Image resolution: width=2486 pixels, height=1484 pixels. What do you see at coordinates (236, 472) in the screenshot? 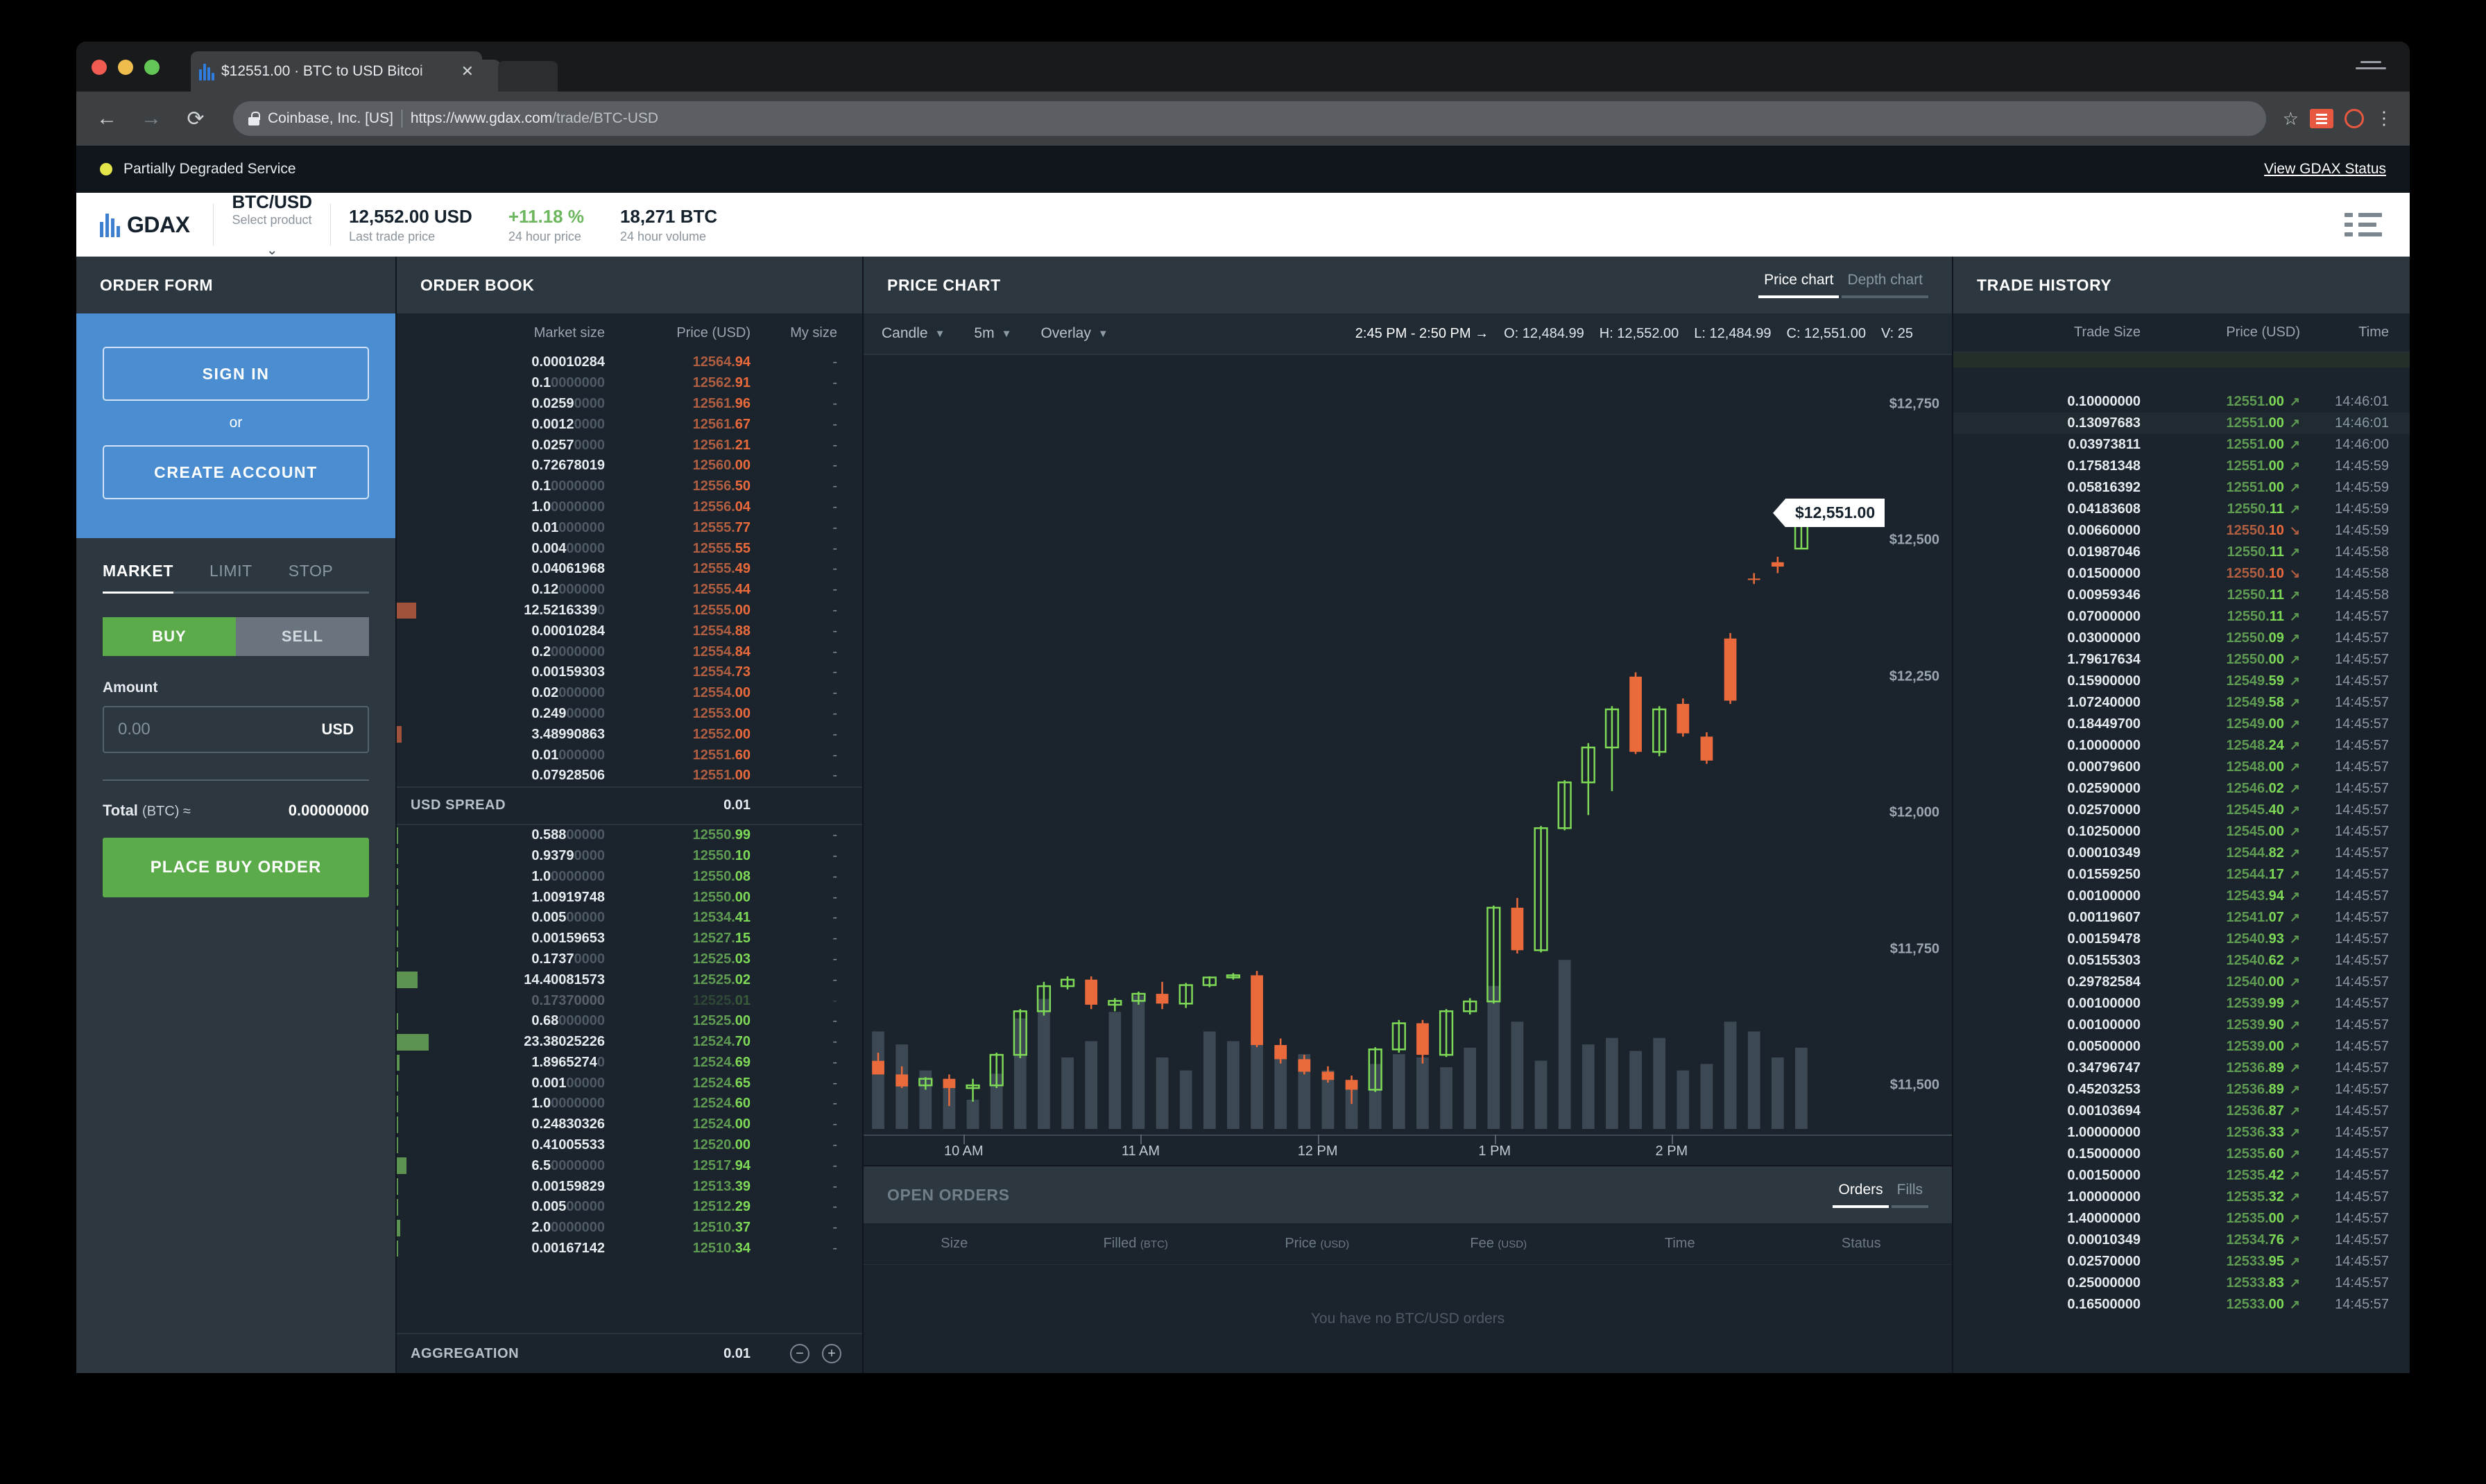
I see `create-account-button: CREATE ACCOUNT` at bounding box center [236, 472].